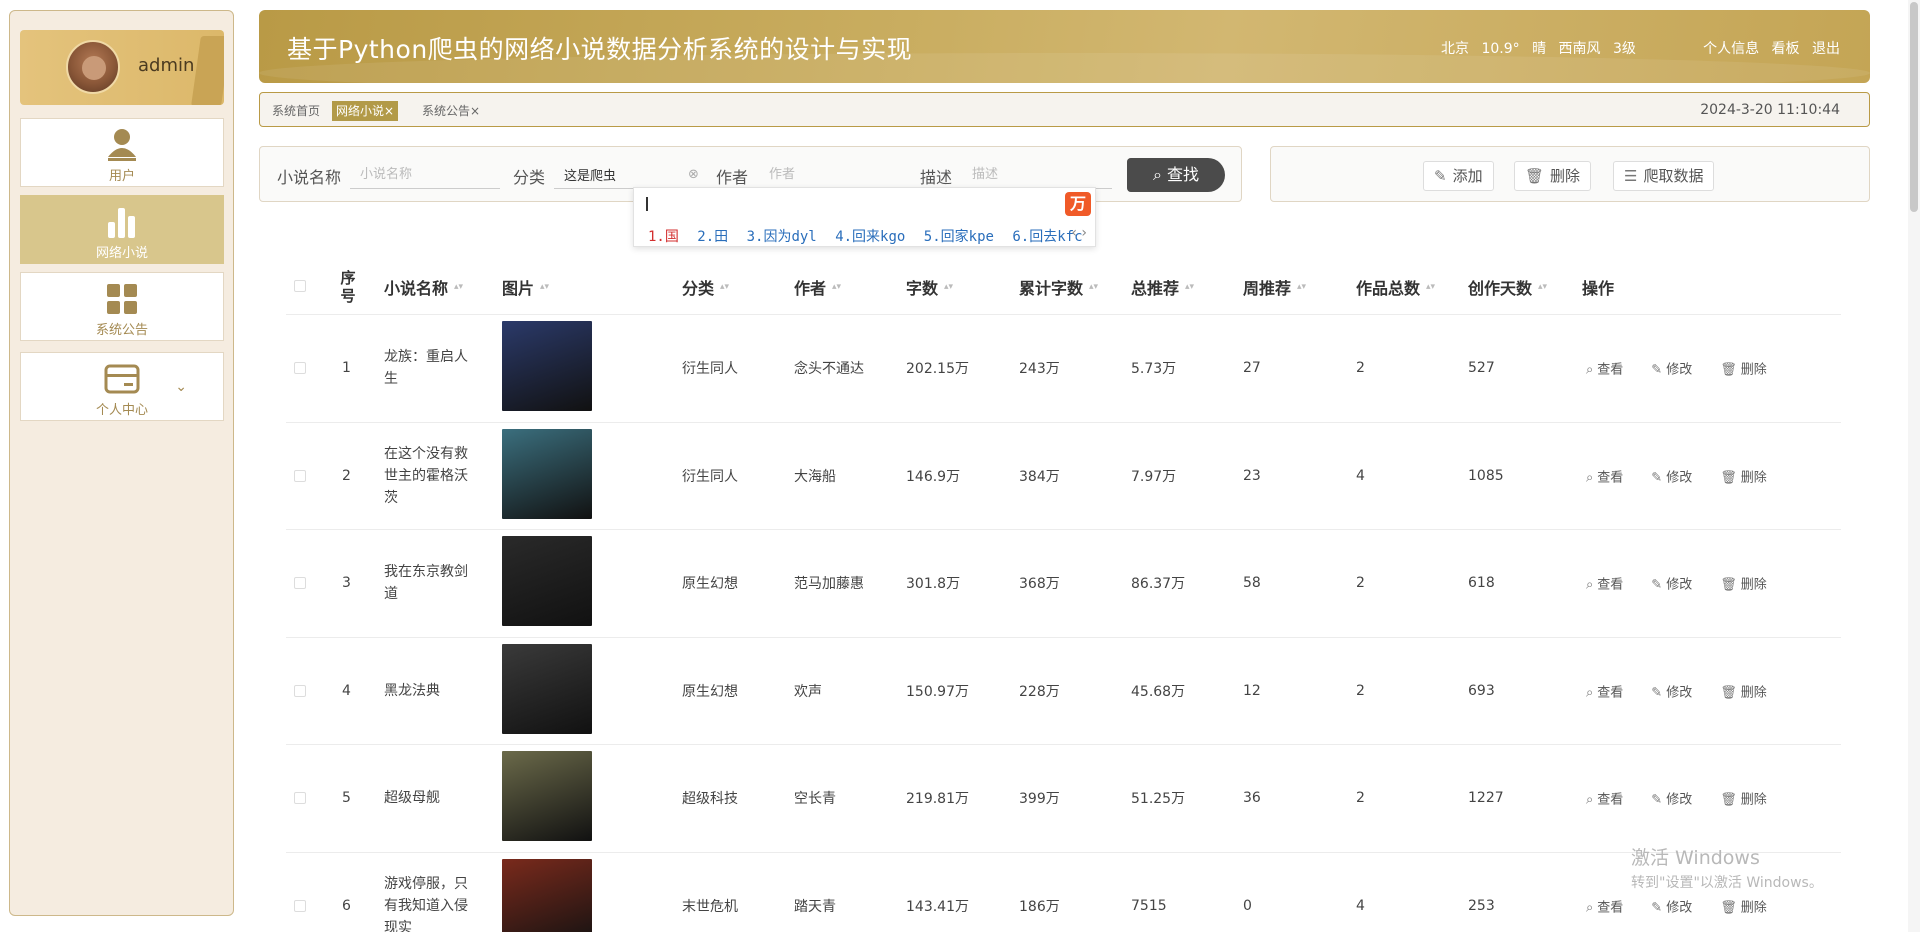 Image resolution: width=1920 pixels, height=932 pixels. Describe the element at coordinates (710, 799) in the screenshot. I see `cell-category: 超级科技` at that location.